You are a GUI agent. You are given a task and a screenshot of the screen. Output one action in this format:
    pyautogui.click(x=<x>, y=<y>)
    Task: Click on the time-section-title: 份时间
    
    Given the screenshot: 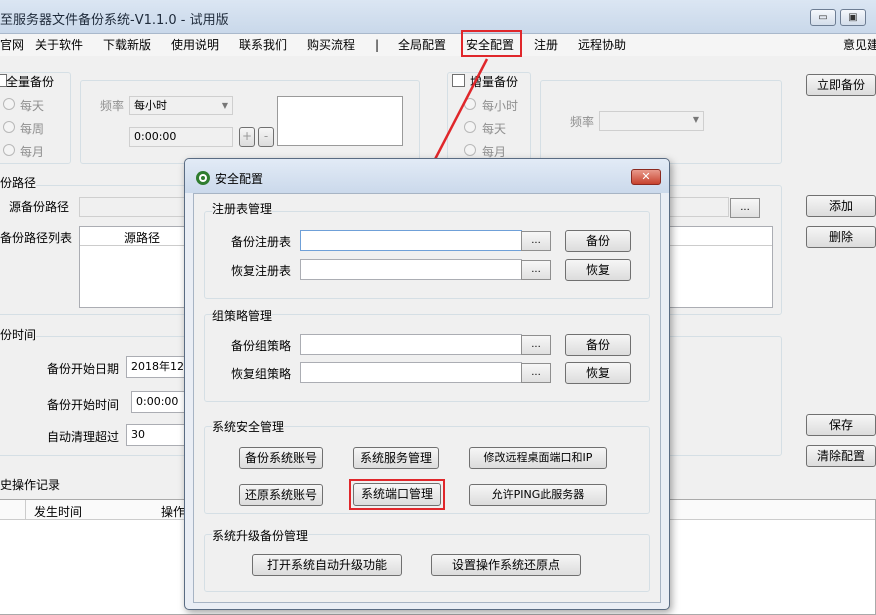 What is the action you would take?
    pyautogui.click(x=18, y=334)
    